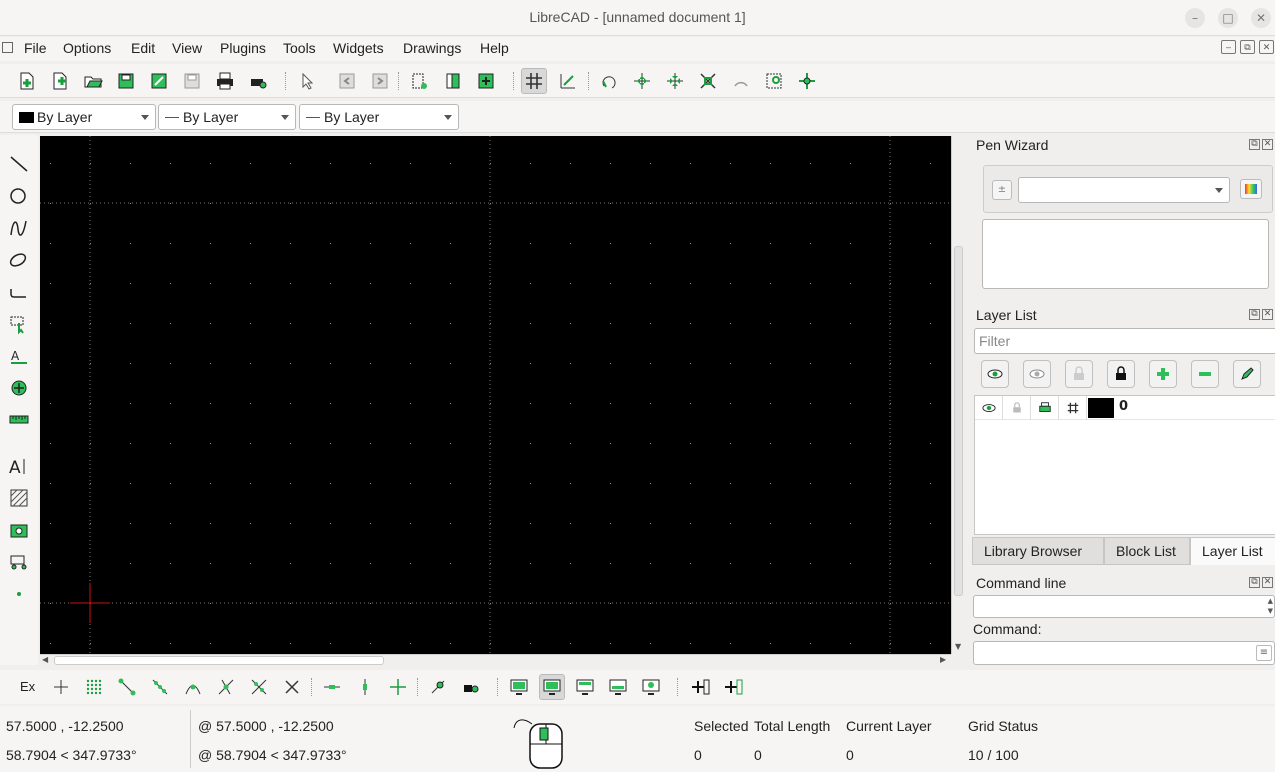  What do you see at coordinates (552, 687) in the screenshot?
I see `view-mode-2-icon` at bounding box center [552, 687].